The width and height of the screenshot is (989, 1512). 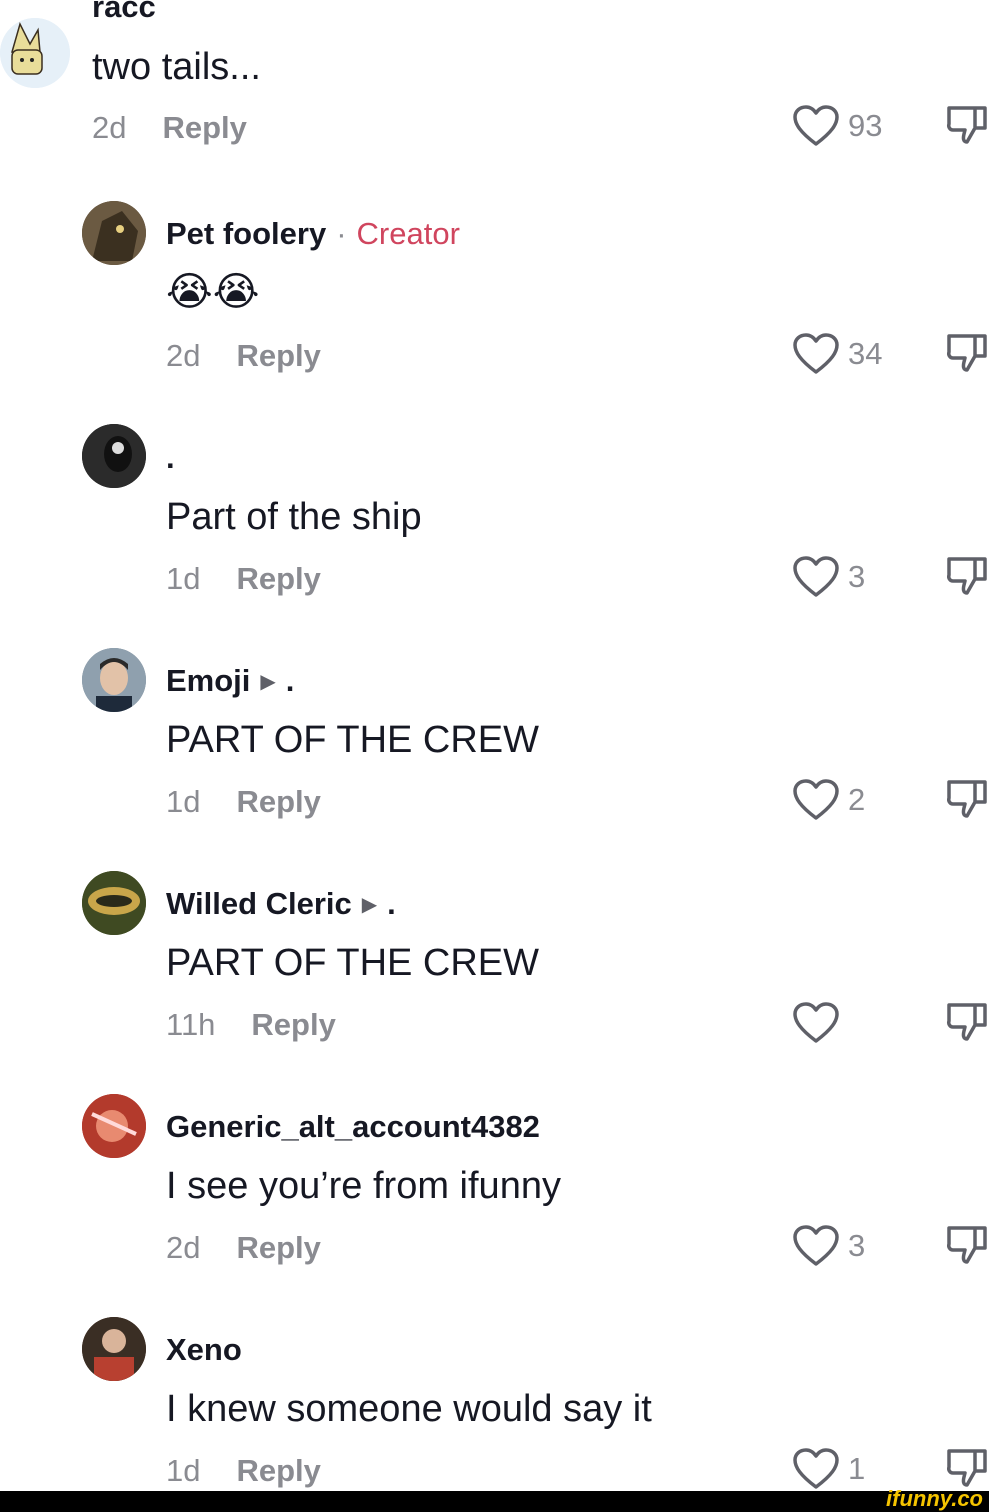 What do you see at coordinates (865, 353) in the screenshot?
I see `like-count: 34` at bounding box center [865, 353].